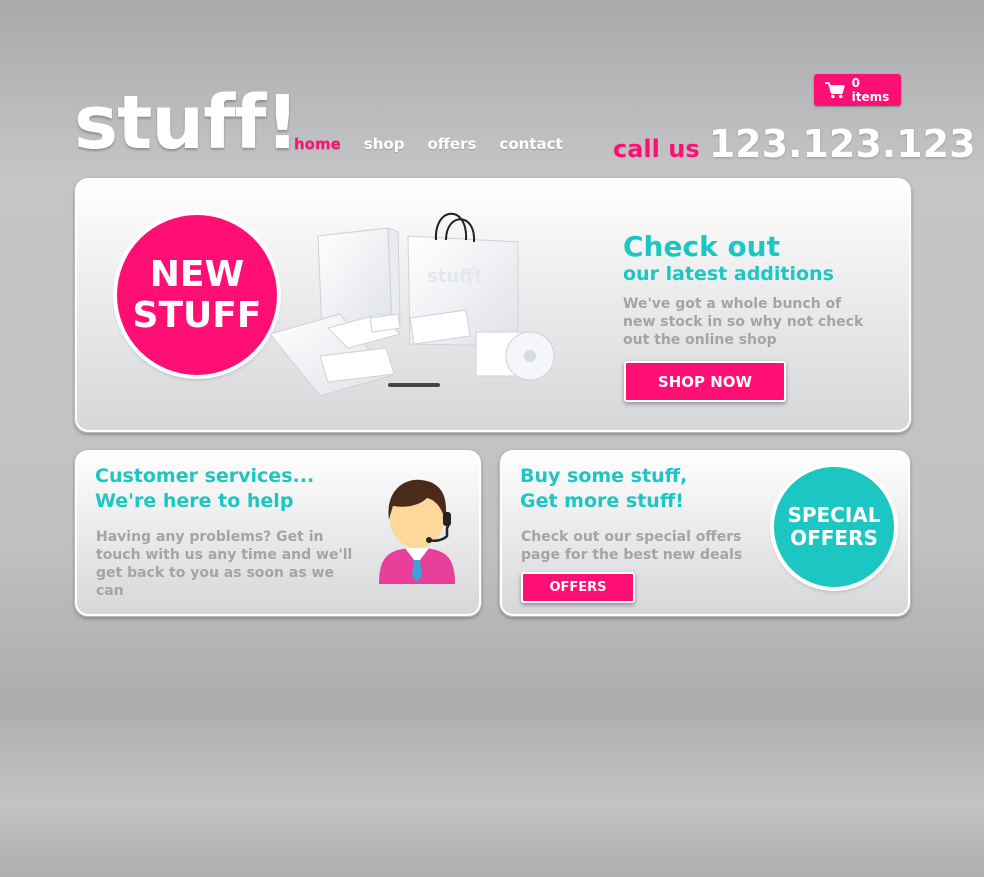 The image size is (984, 877). Describe the element at coordinates (705, 381) in the screenshot. I see `shop-now-button: SHOP NOW` at that location.